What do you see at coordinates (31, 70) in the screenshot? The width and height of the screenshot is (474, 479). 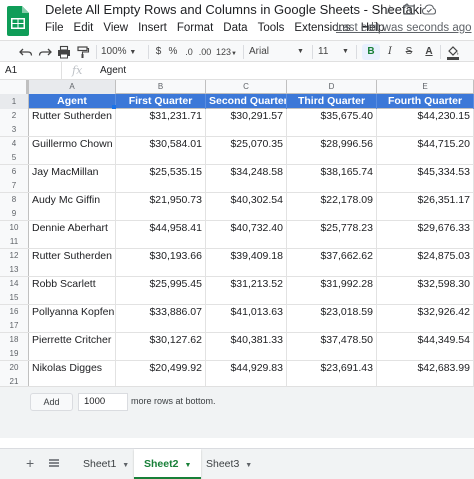 I see `name-box: A1` at bounding box center [31, 70].